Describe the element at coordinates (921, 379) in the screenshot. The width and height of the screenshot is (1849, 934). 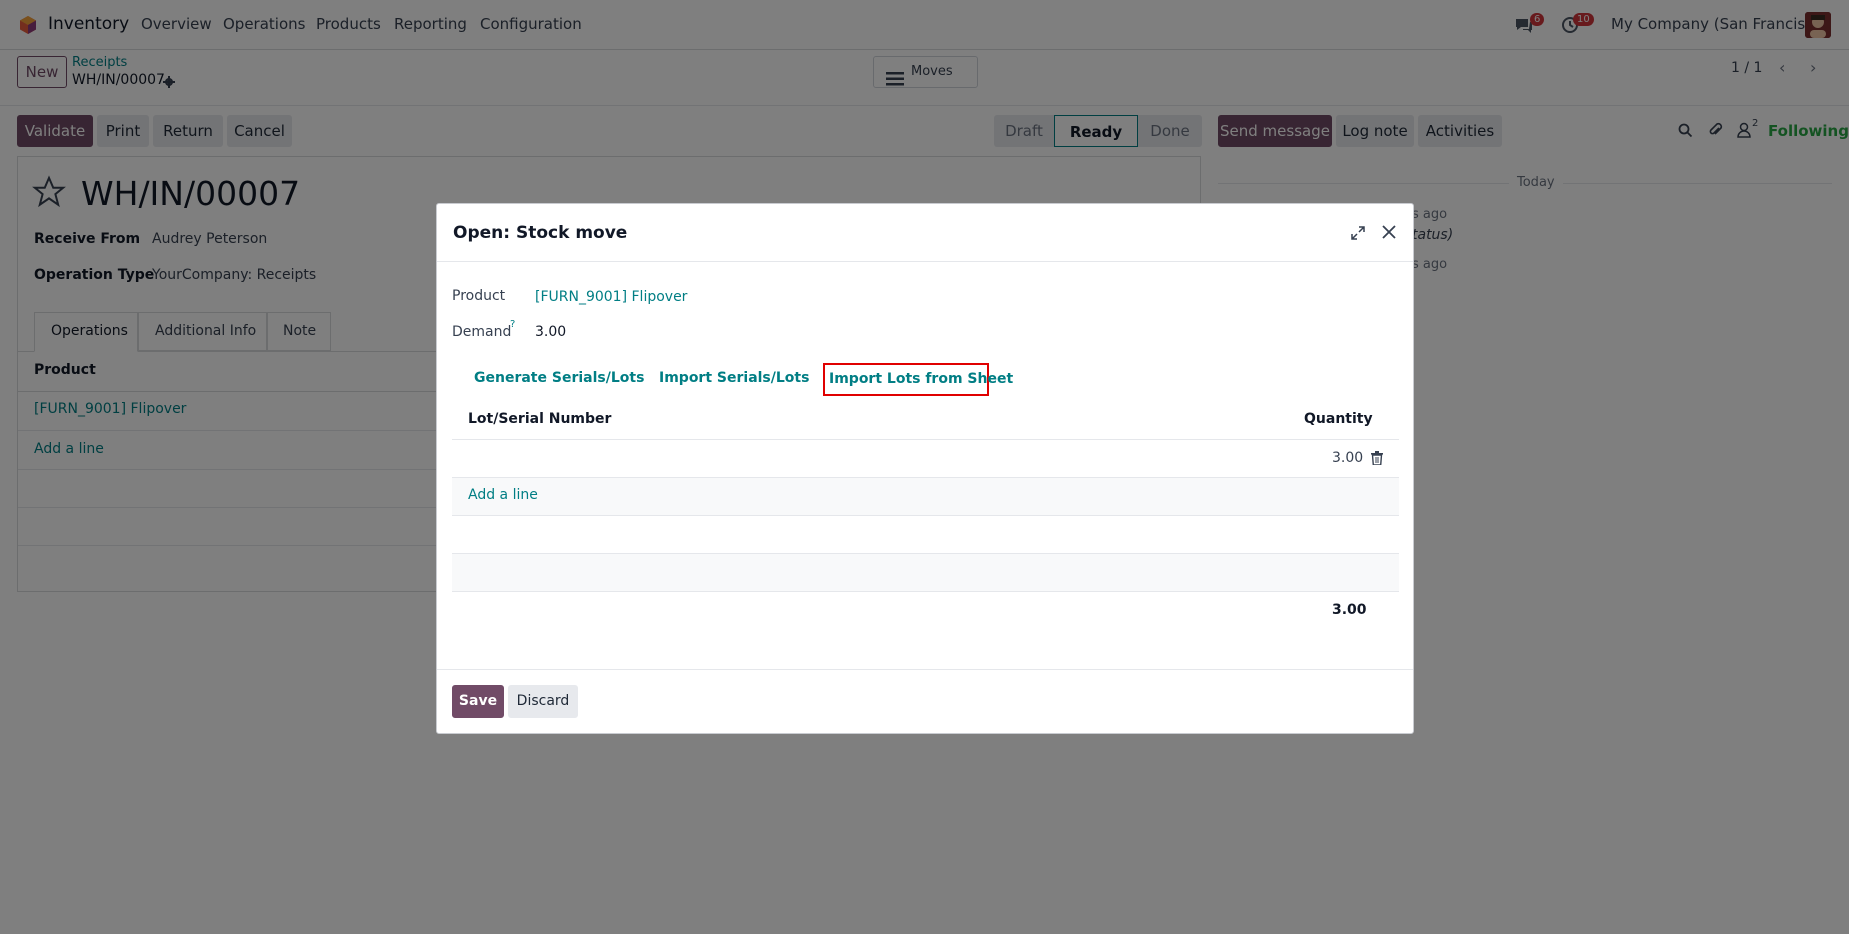
I see `import-lots-sheet-label: Import Lots from Sheet` at that location.